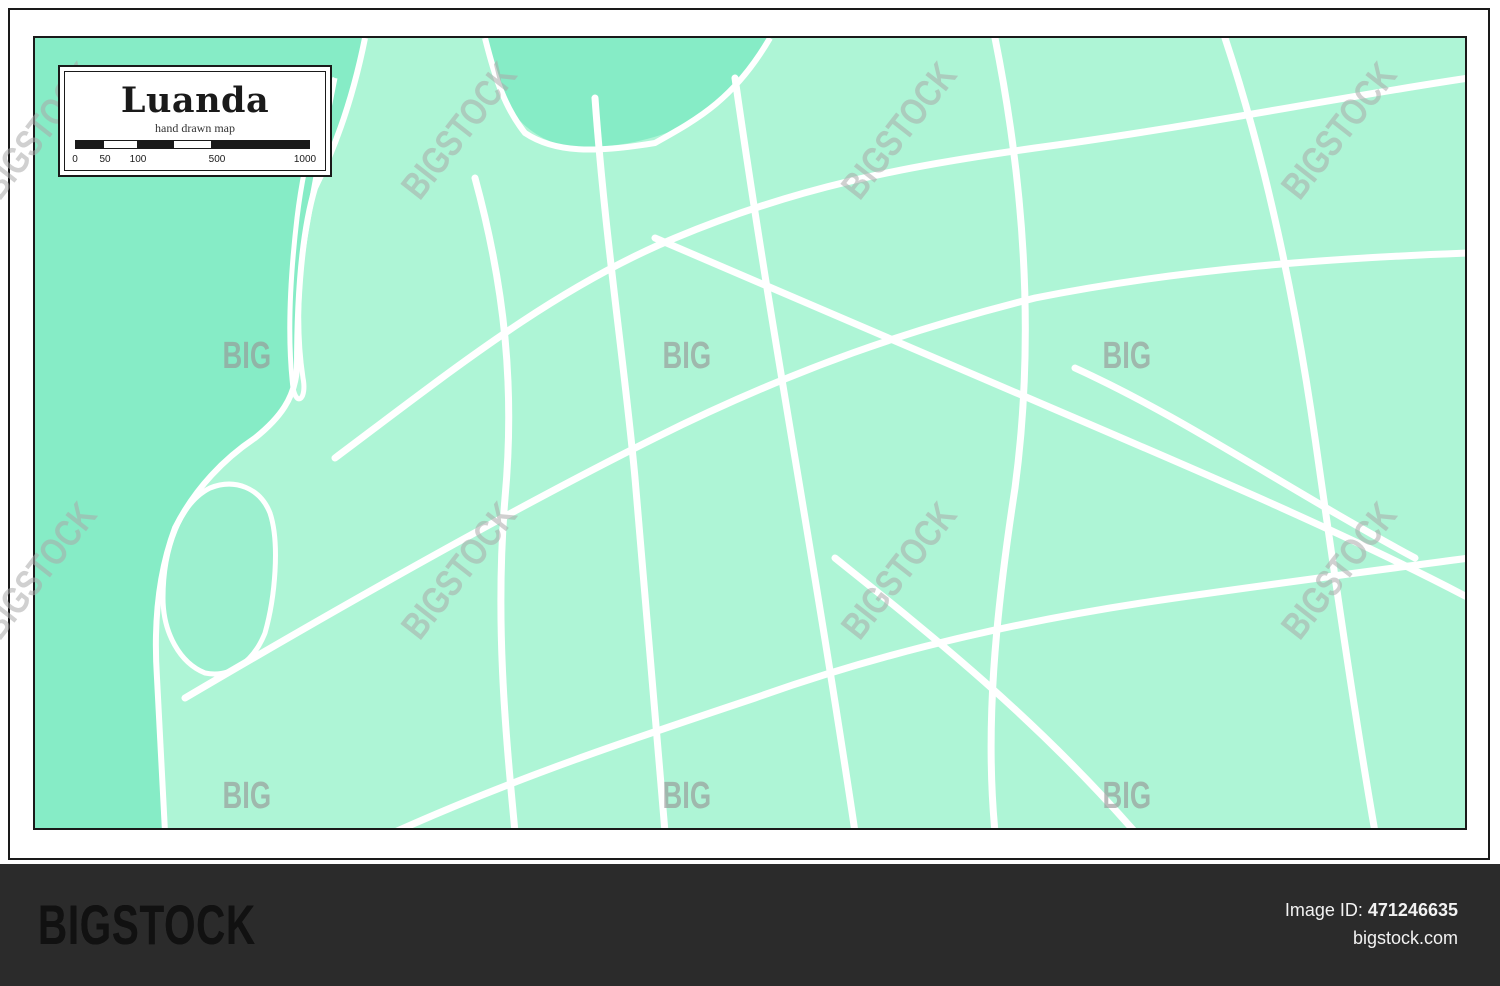 The image size is (1500, 986). What do you see at coordinates (105, 159) in the screenshot?
I see `scale-label: 50` at bounding box center [105, 159].